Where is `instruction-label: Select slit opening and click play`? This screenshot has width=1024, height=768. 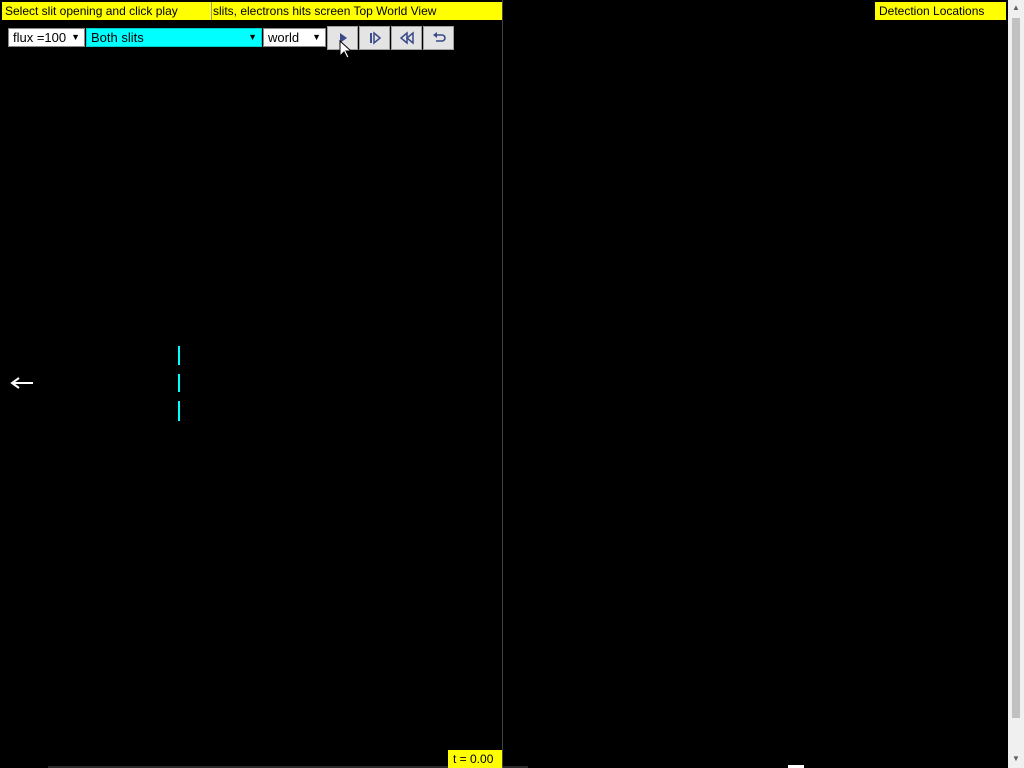 instruction-label: Select slit opening and click play is located at coordinates (107, 11).